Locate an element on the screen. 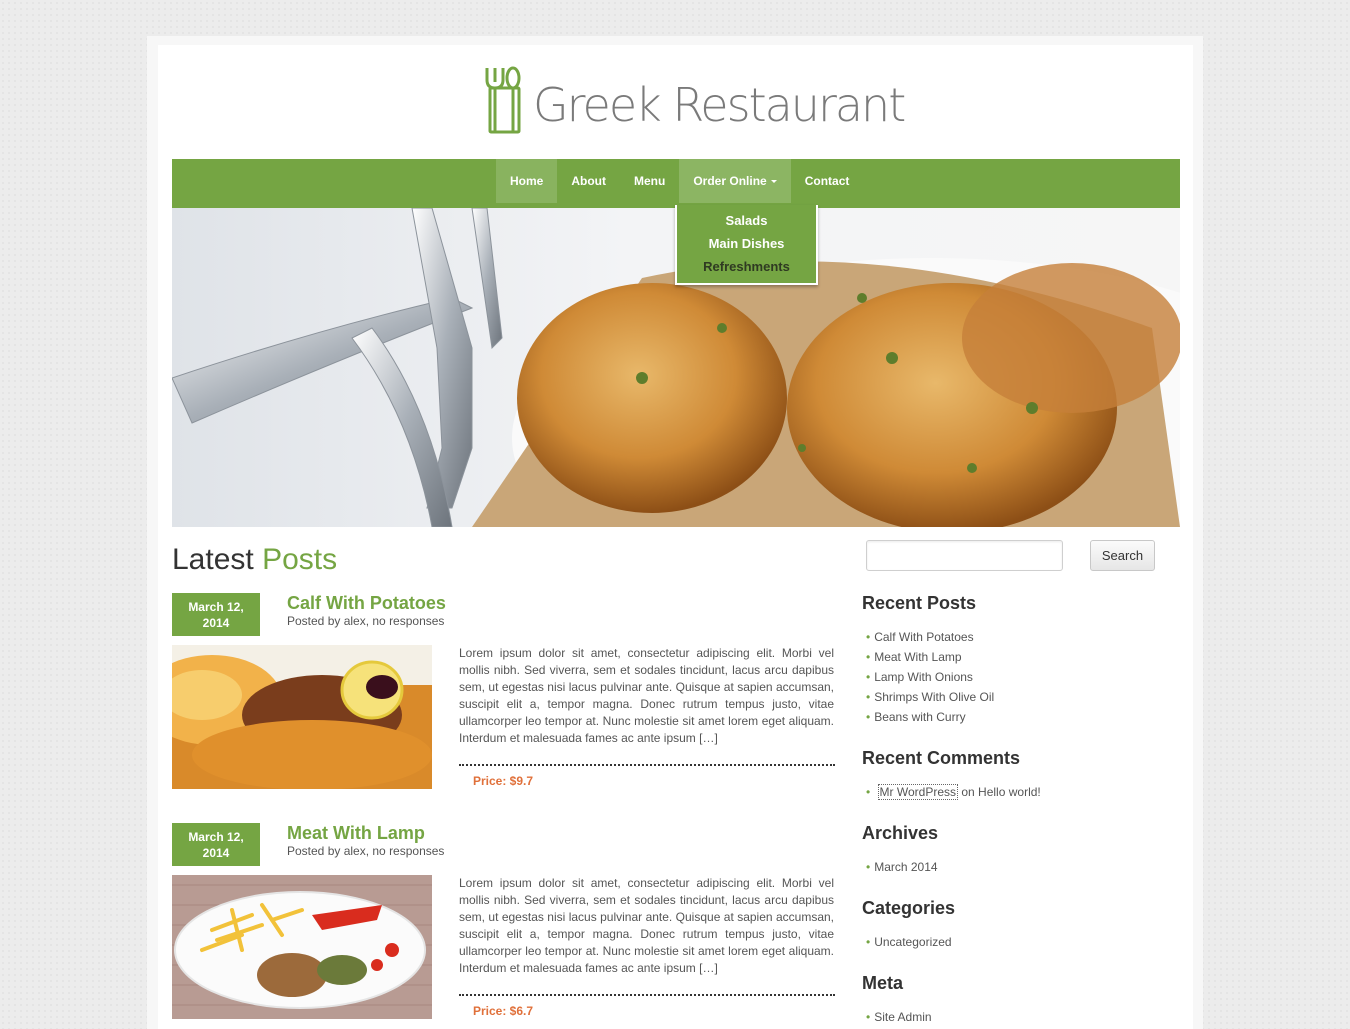  recent-posts-title: Recent Posts is located at coordinates (919, 603).